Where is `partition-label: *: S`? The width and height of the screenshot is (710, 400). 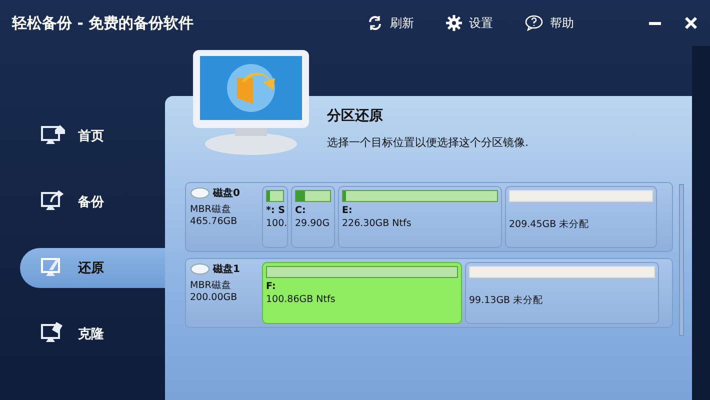 partition-label: *: S is located at coordinates (275, 211).